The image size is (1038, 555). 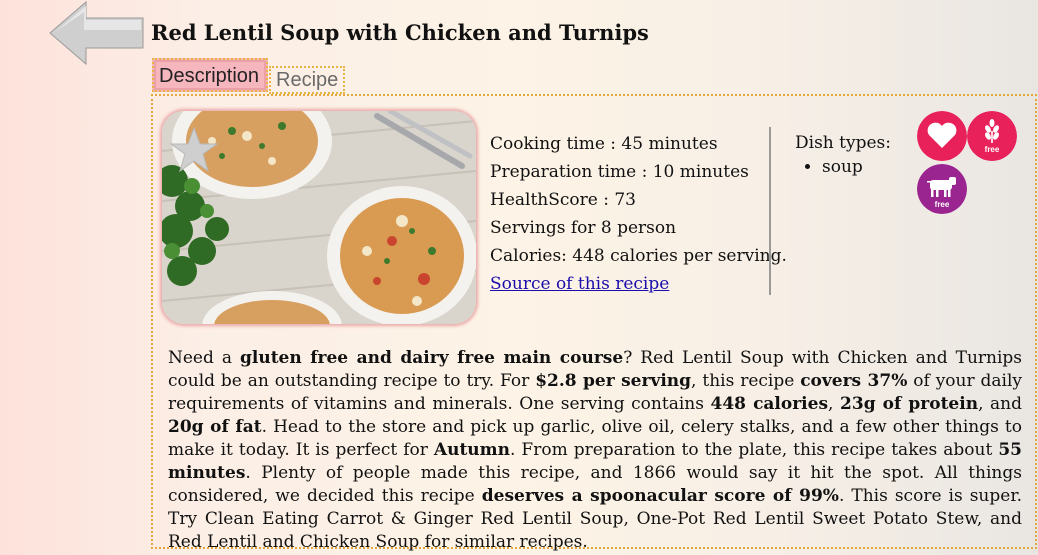 What do you see at coordinates (942, 204) in the screenshot?
I see `dairy-free-label: free` at bounding box center [942, 204].